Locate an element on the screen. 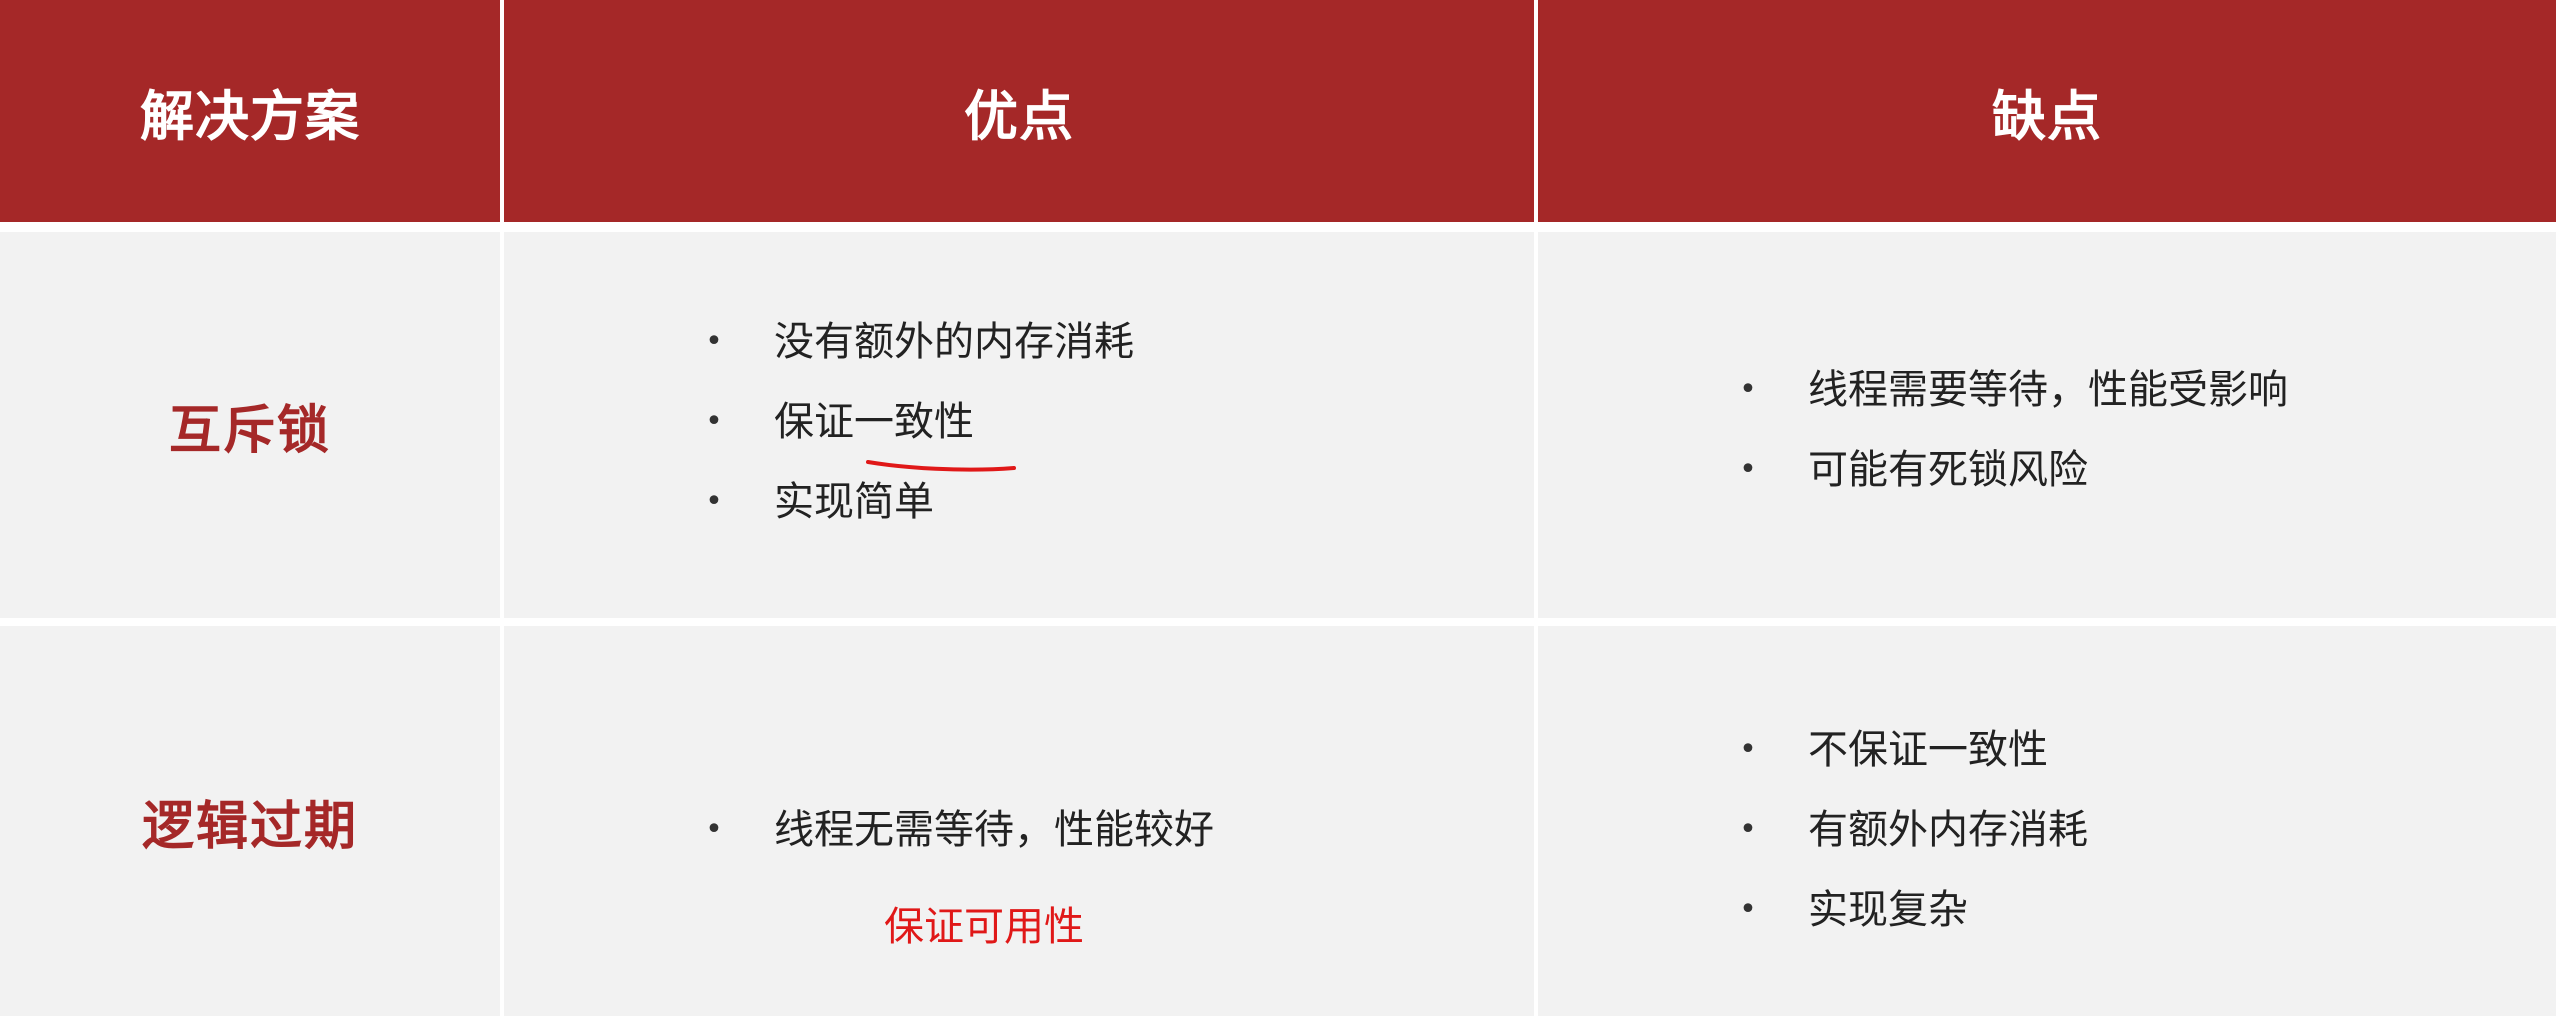 The width and height of the screenshot is (2570, 1016). list-item: • 线程无需等待，性能较好 is located at coordinates (959, 830).